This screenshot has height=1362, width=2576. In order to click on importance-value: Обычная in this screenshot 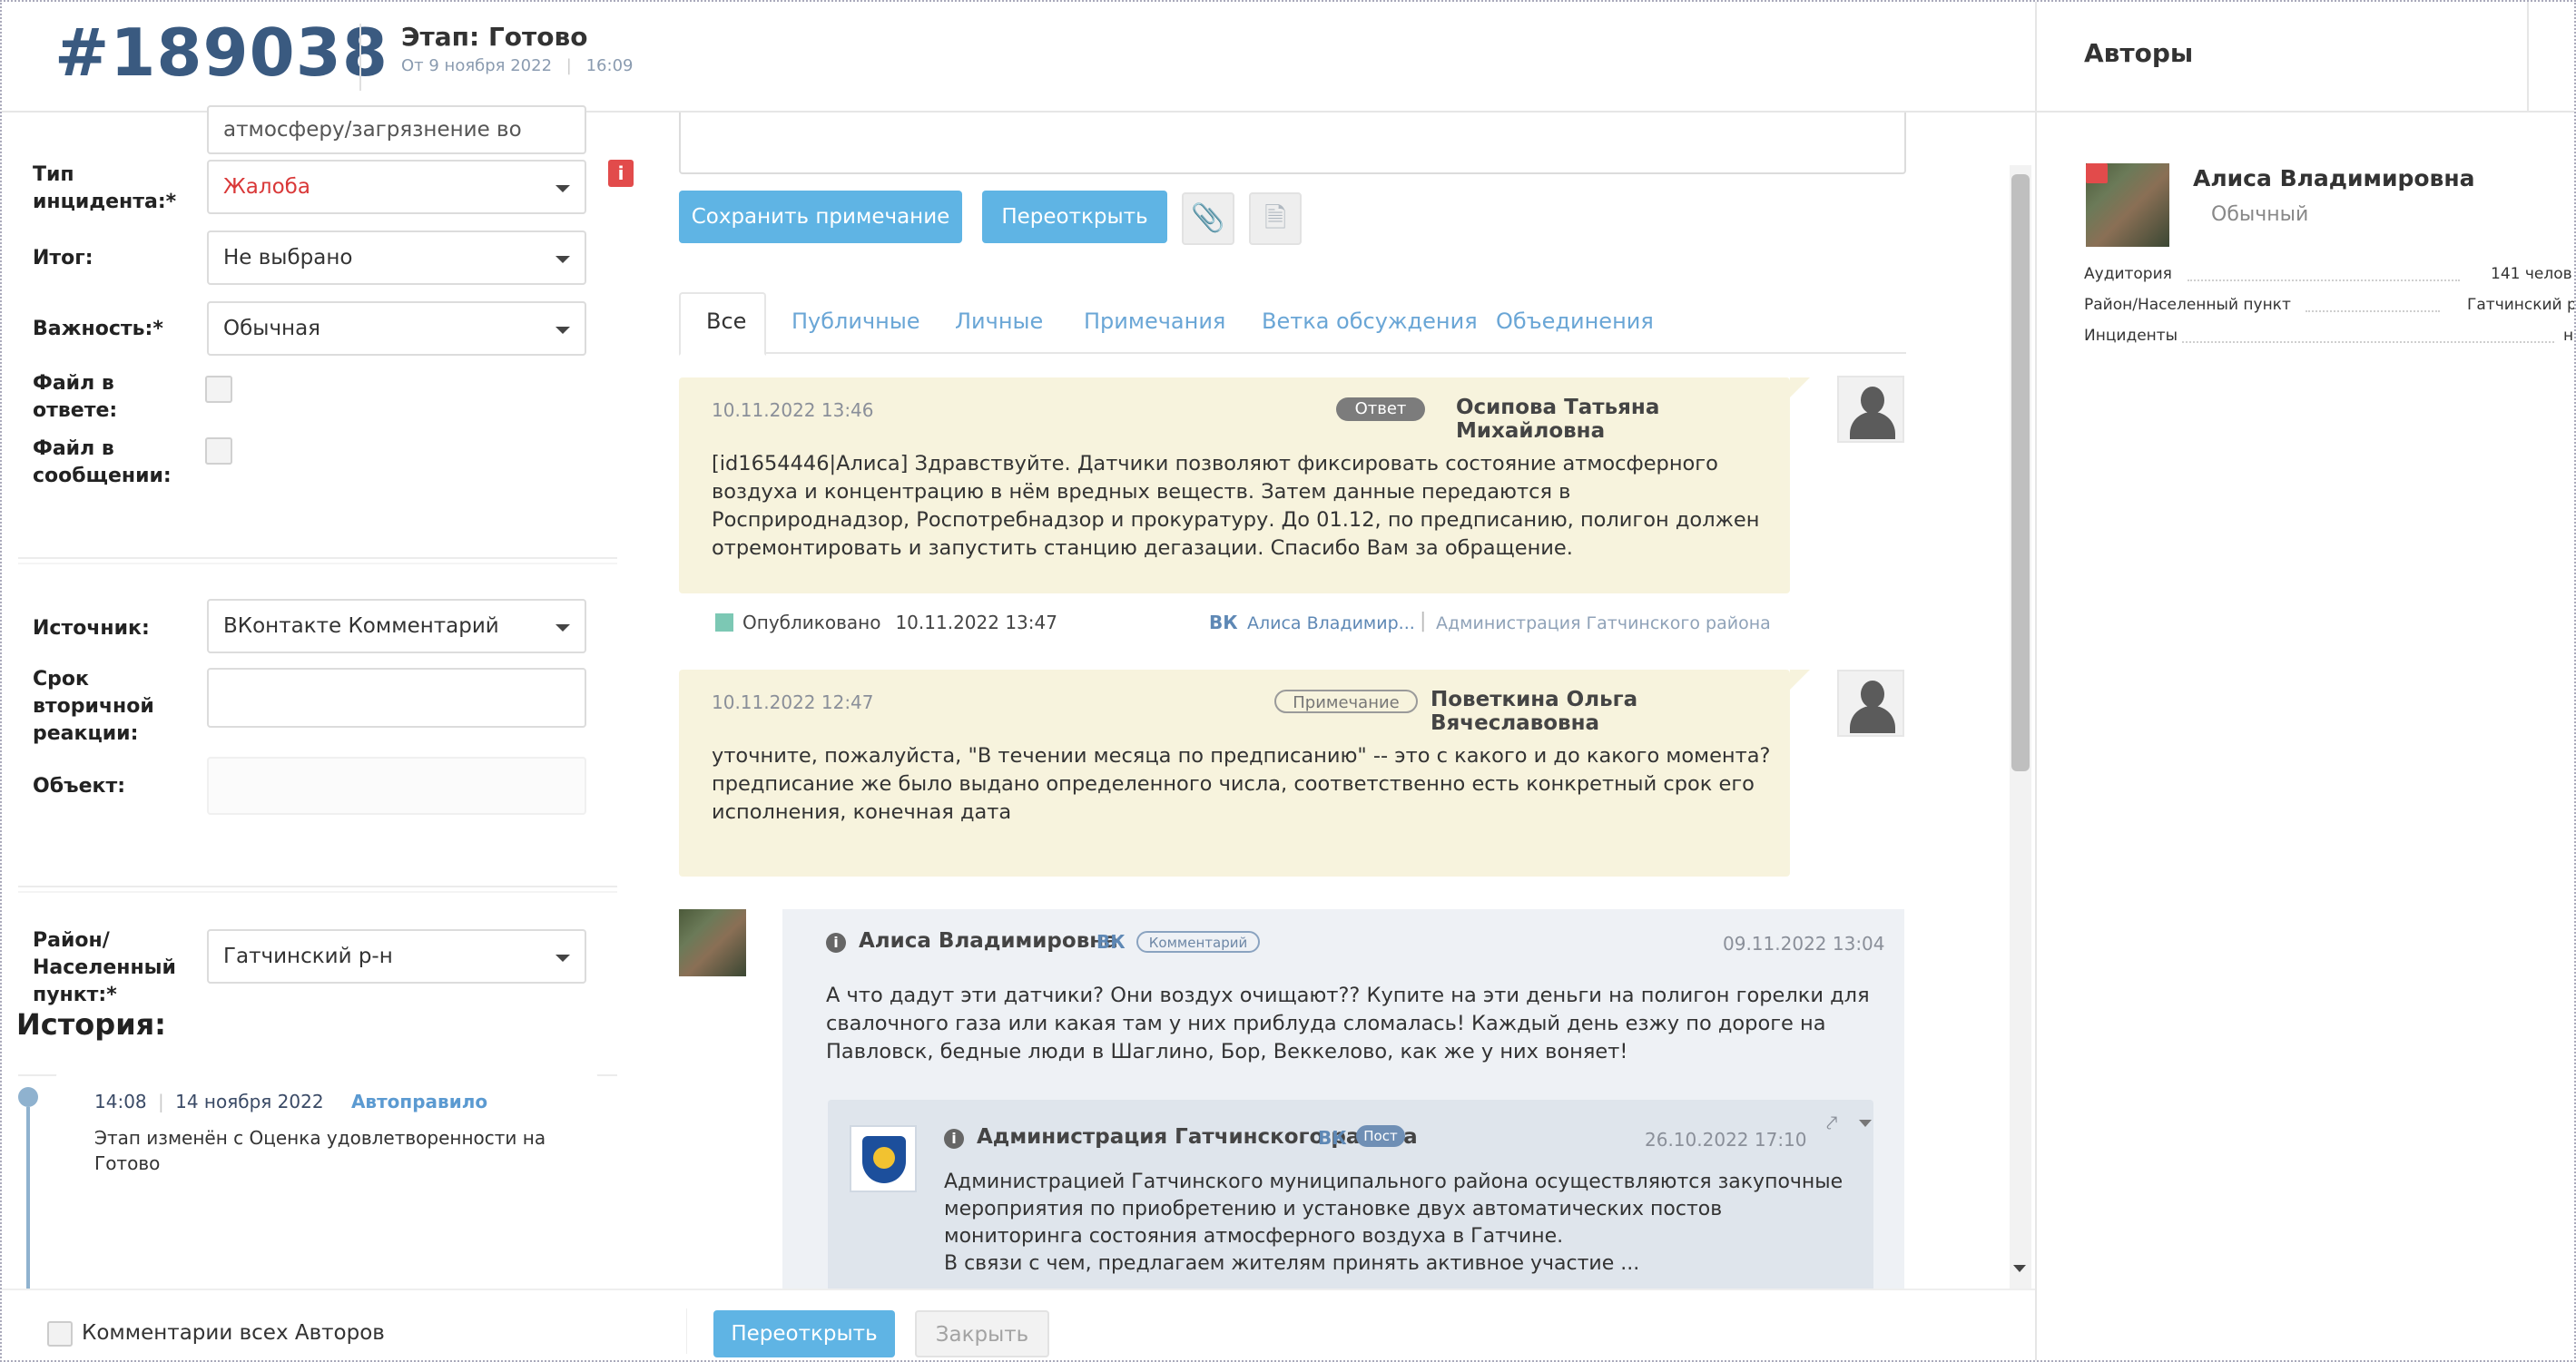, I will do `click(272, 328)`.